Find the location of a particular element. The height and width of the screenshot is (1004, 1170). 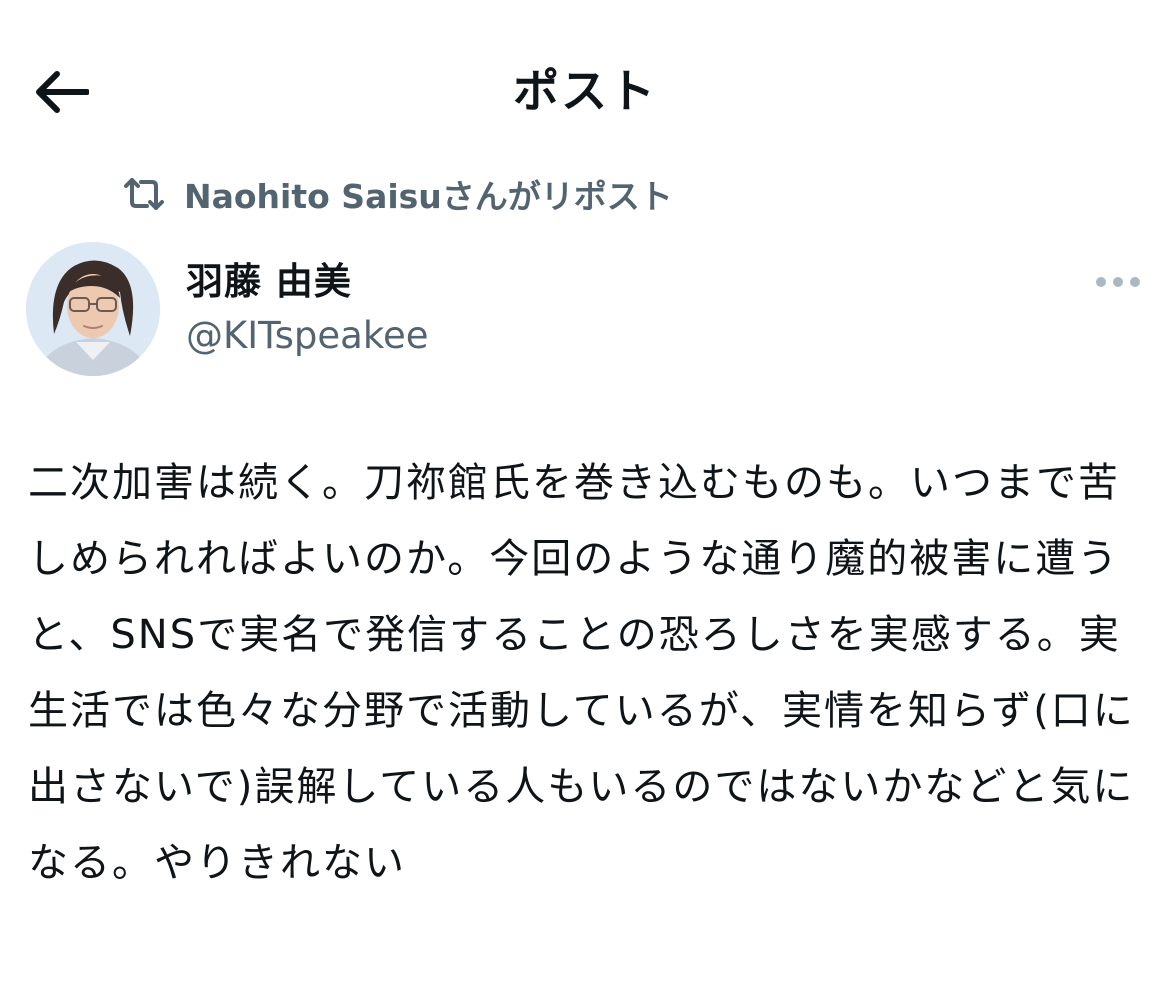

avatar-photo is located at coordinates (93, 309).